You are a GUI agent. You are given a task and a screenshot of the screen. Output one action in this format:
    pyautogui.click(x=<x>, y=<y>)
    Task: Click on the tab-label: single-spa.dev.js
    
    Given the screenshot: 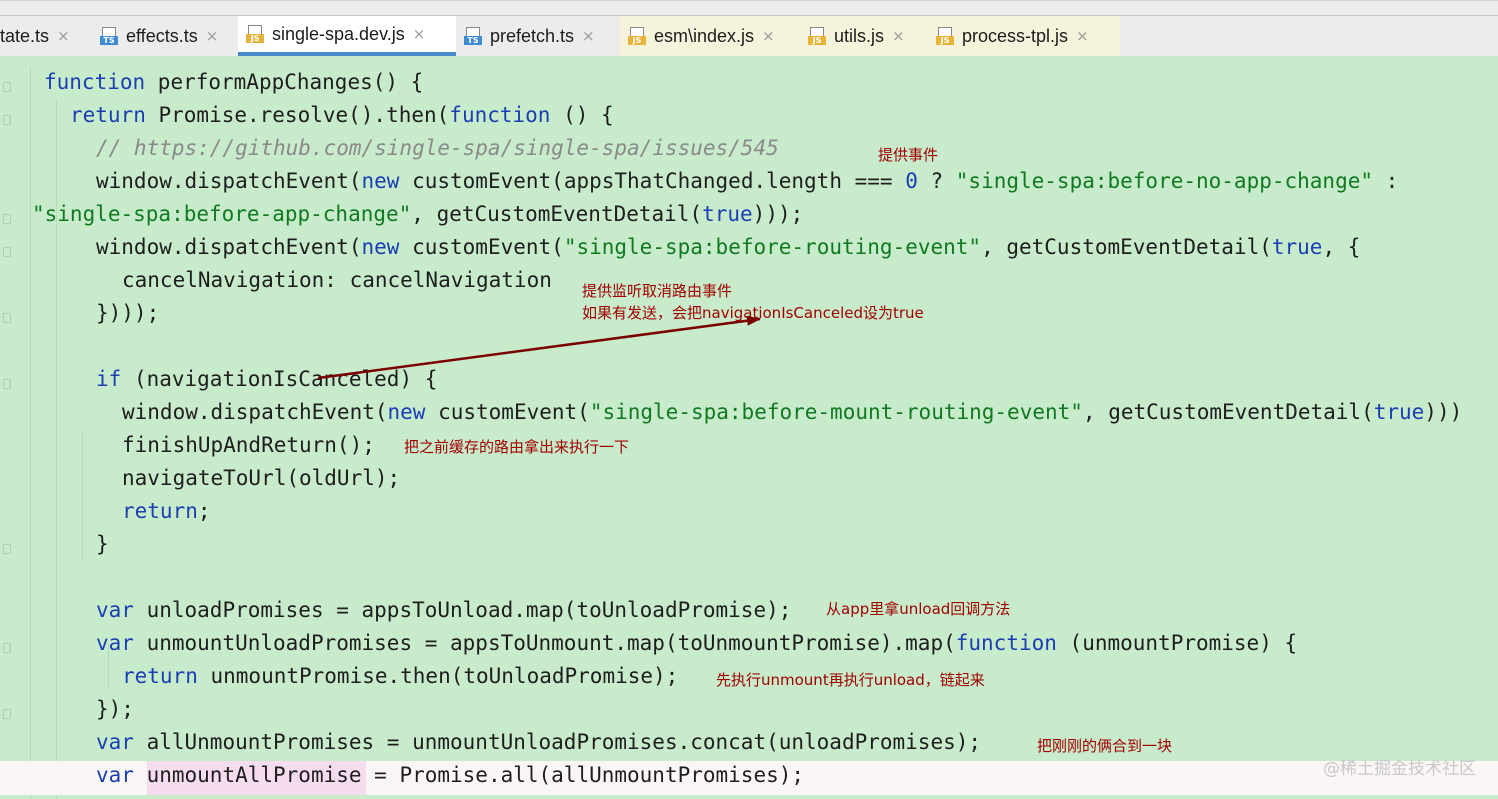 What is the action you would take?
    pyautogui.click(x=338, y=33)
    